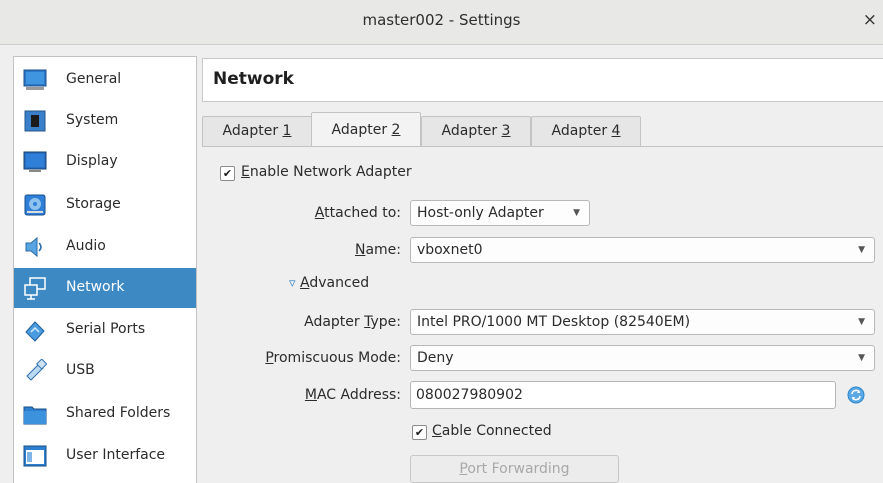 Image resolution: width=883 pixels, height=483 pixels. What do you see at coordinates (500, 213) in the screenshot?
I see `attached-to-select: Host-only Adapter ▼` at bounding box center [500, 213].